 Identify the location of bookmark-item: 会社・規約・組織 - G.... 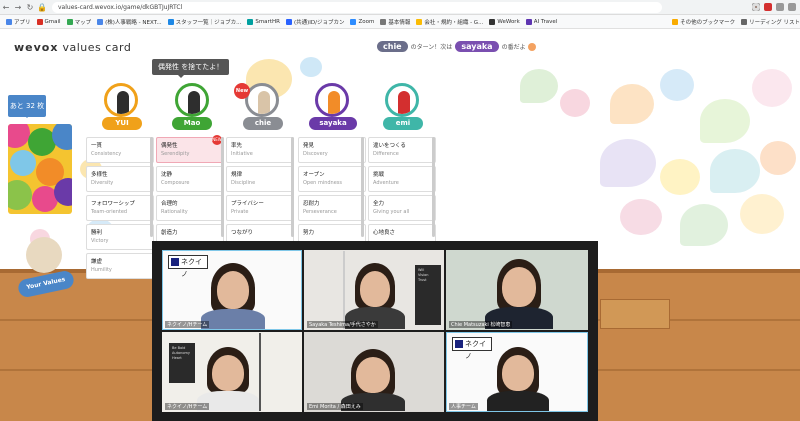
(449, 22).